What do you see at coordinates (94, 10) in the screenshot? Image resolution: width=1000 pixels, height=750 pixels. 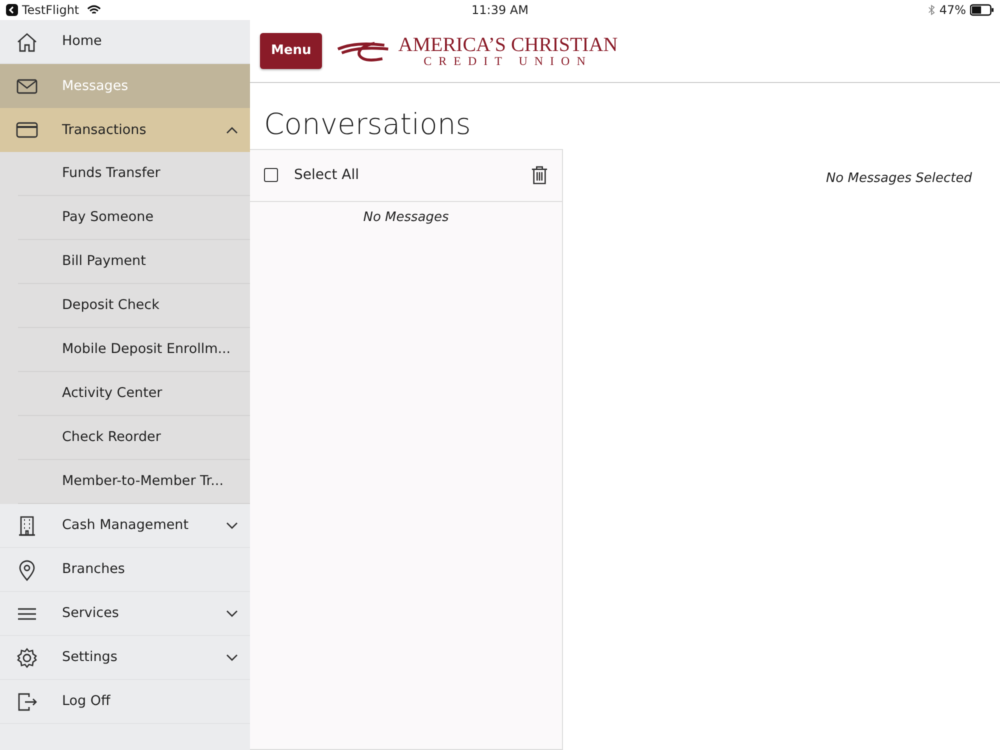 I see `wifi-icon` at bounding box center [94, 10].